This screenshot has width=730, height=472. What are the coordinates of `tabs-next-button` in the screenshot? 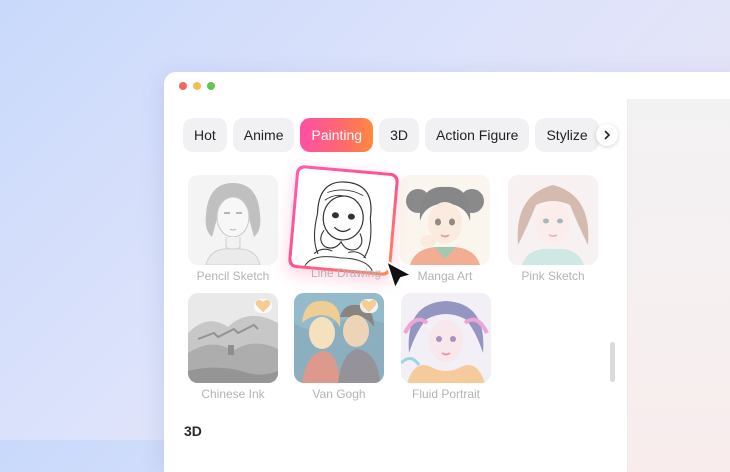 It's located at (607, 135).